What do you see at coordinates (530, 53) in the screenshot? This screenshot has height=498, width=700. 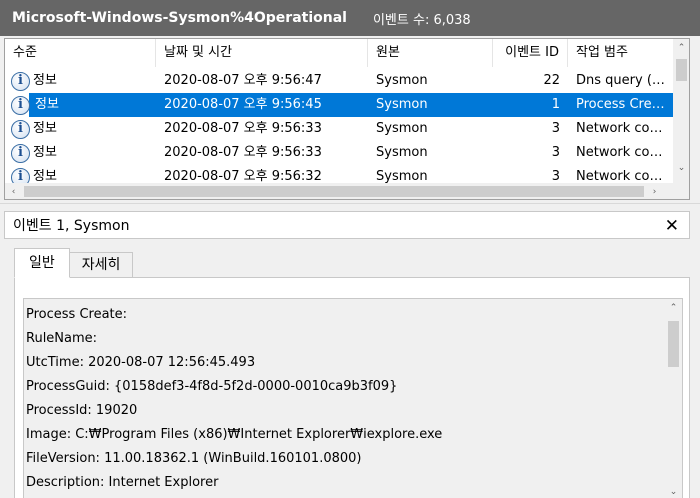 I see `column-header-event-id: 이벤트 ID` at bounding box center [530, 53].